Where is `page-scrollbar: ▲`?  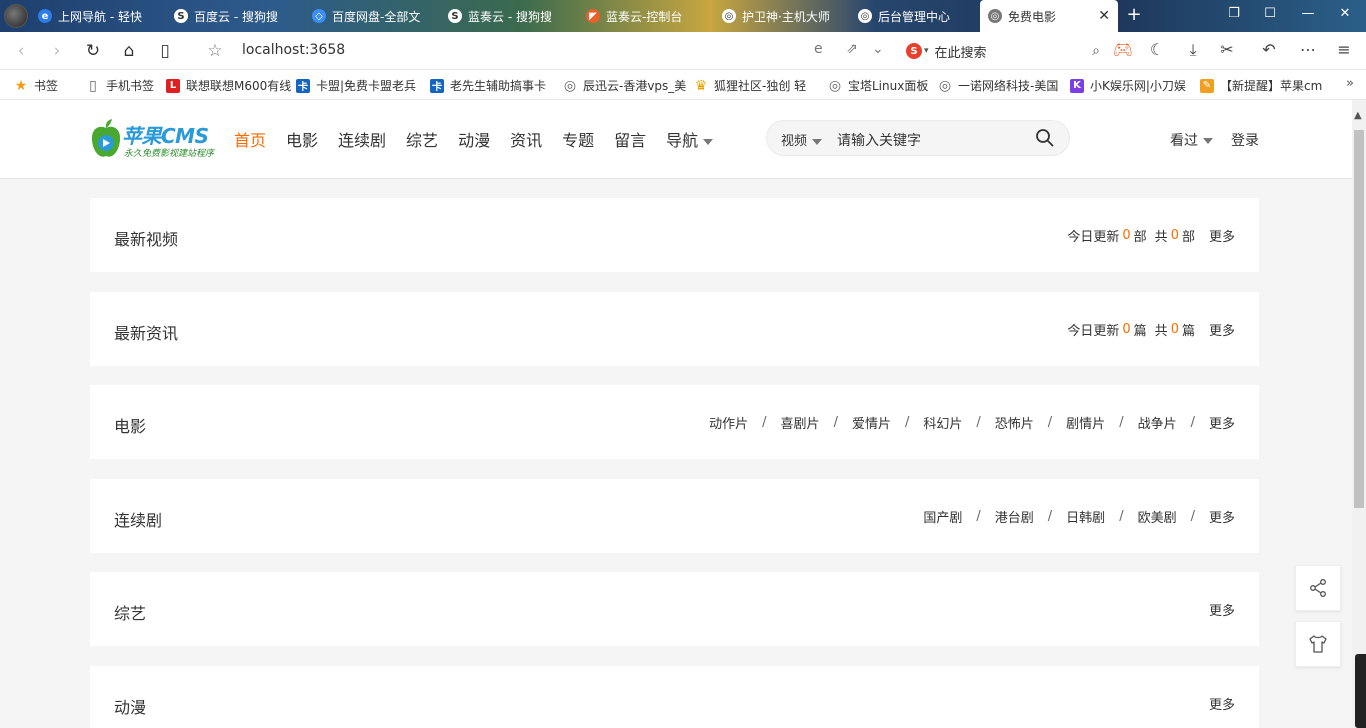 page-scrollbar: ▲ is located at coordinates (1359, 414).